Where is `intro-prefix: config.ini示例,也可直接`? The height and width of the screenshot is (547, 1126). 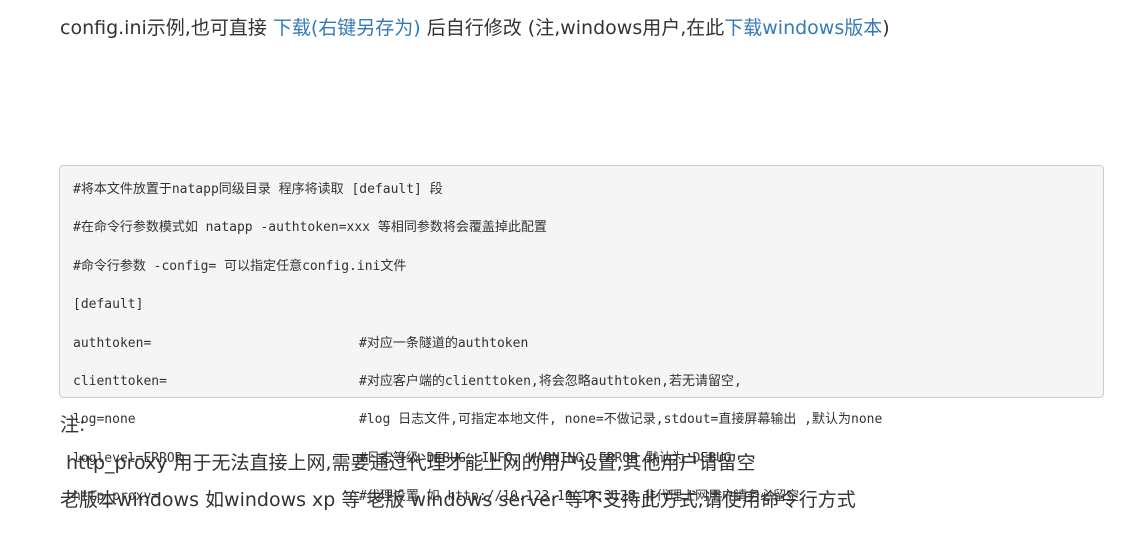
intro-prefix: config.ini示例,也可直接 is located at coordinates (166, 28).